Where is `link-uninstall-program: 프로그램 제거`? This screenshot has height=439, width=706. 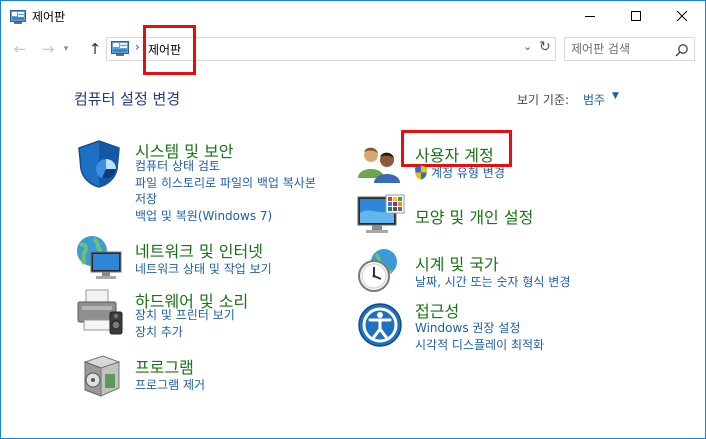 link-uninstall-program: 프로그램 제거 is located at coordinates (170, 385).